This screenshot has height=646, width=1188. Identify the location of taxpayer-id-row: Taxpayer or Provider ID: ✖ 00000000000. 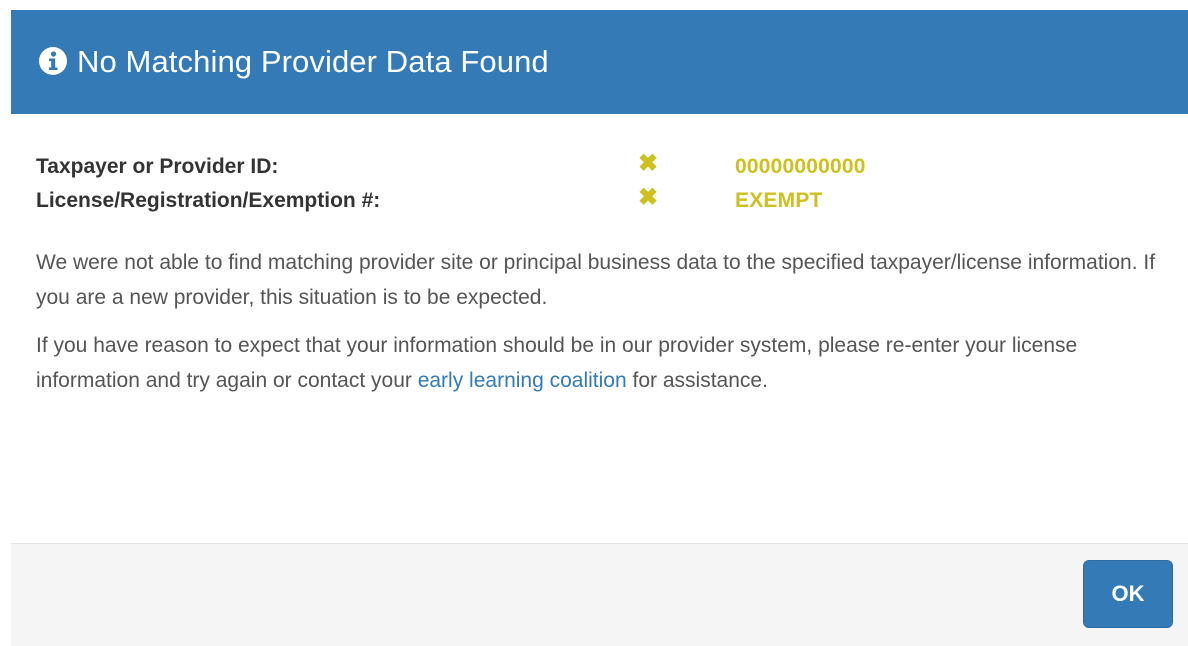
(599, 167).